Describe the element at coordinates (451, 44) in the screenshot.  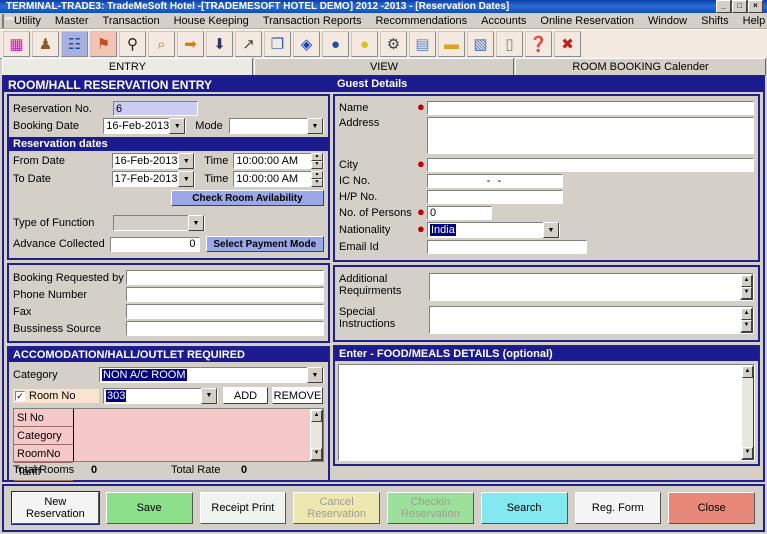
I see `lock-icon: ▬` at that location.